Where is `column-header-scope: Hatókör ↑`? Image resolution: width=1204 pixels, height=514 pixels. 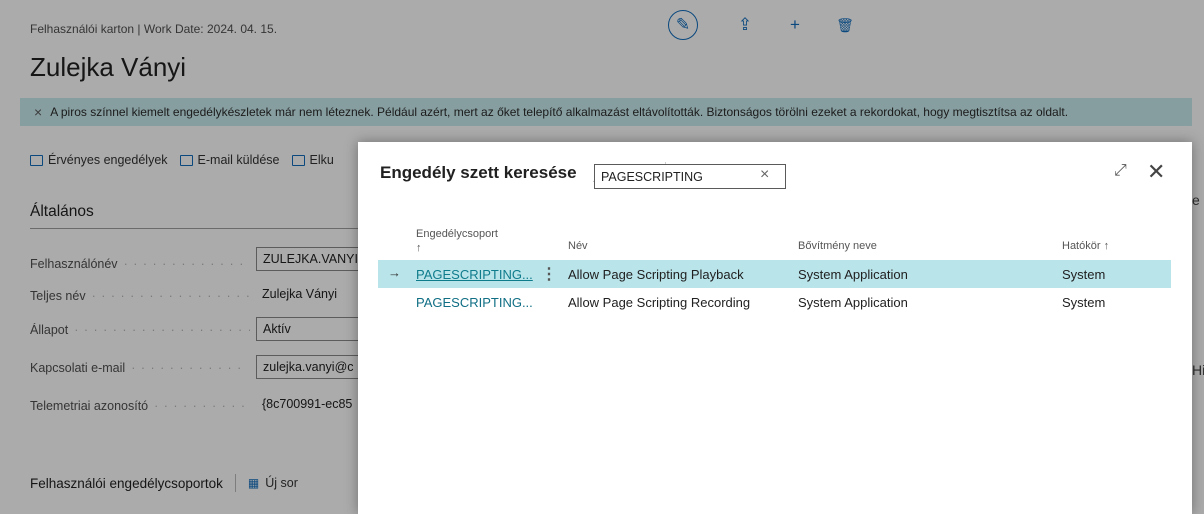
column-header-scope: Hatókör ↑ is located at coordinates (1085, 246).